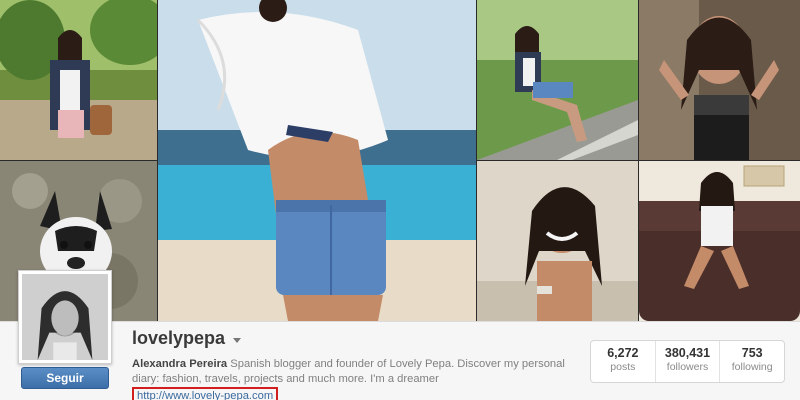 The height and width of the screenshot is (400, 800). What do you see at coordinates (752, 367) in the screenshot?
I see `stat-label: following` at bounding box center [752, 367].